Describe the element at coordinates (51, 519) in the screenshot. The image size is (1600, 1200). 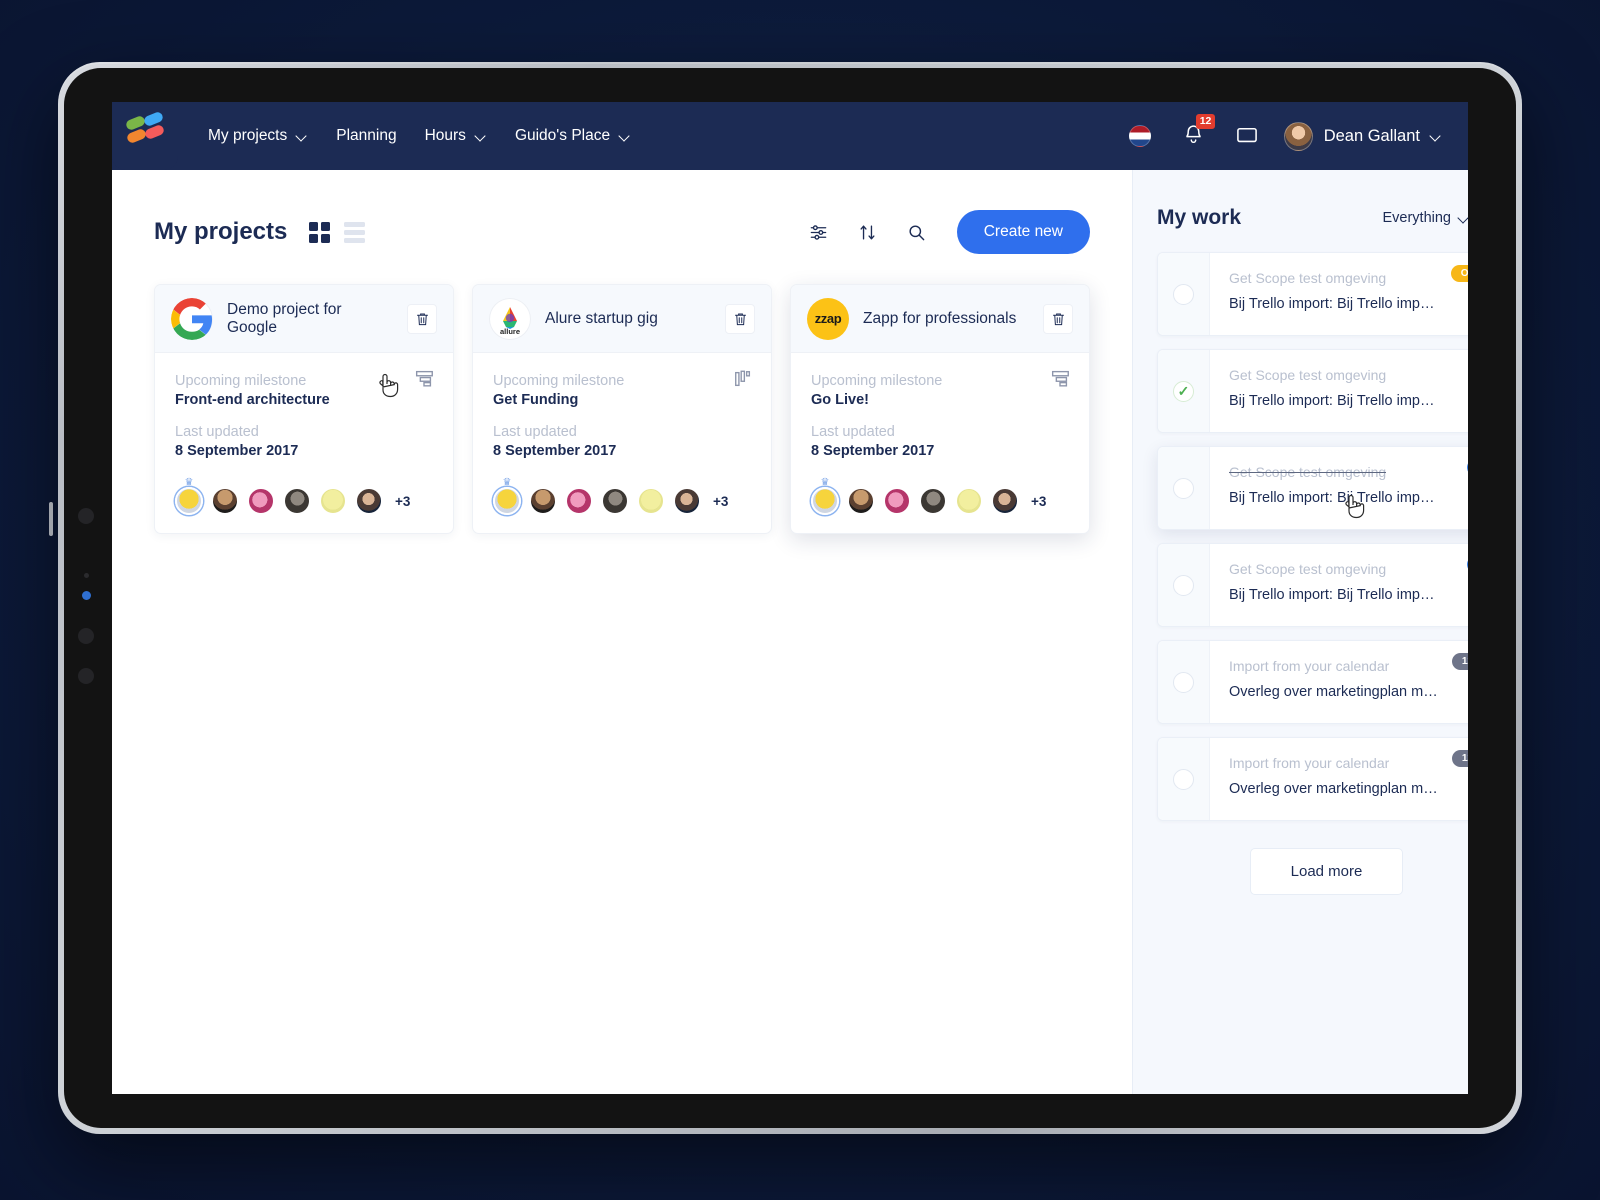
I see `tablet-volume-button` at that location.